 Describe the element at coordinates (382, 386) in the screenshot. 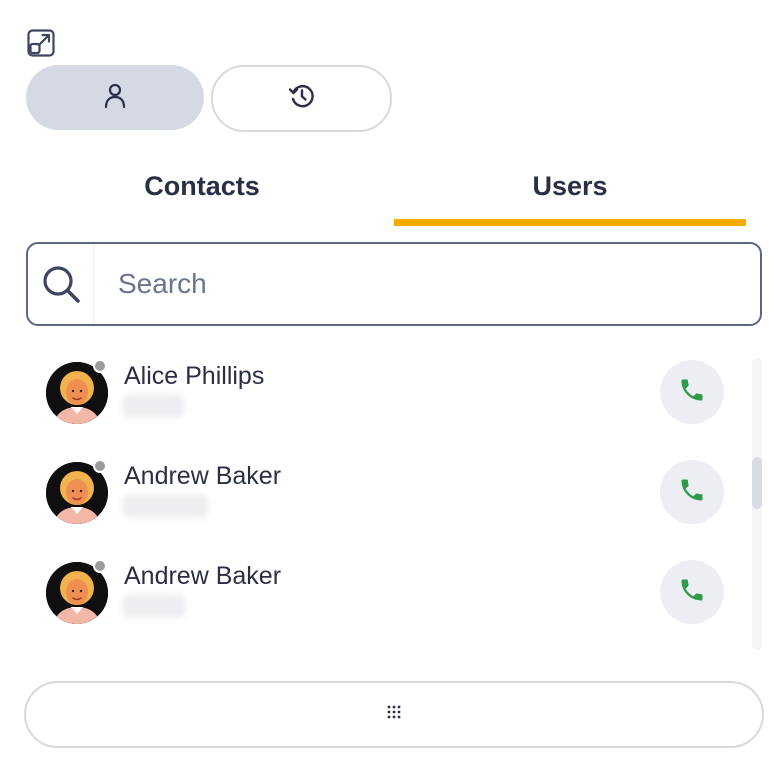

I see `list-item: Alice Phillips` at that location.